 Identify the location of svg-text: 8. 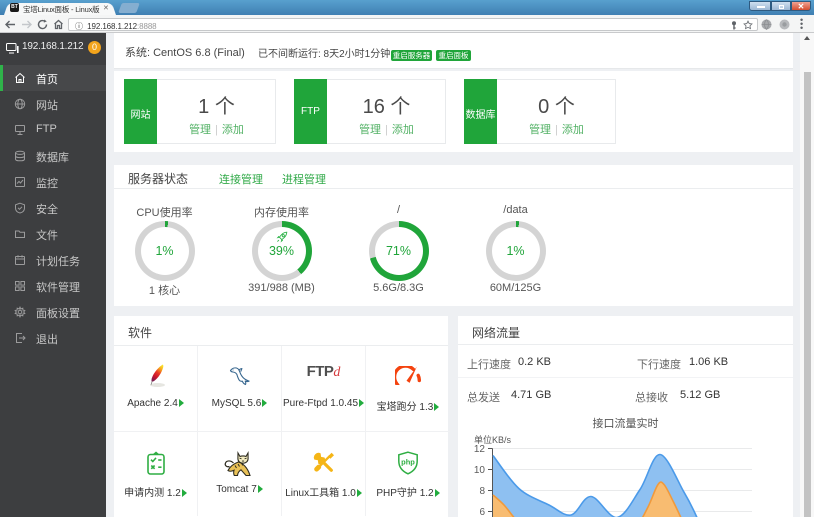
(482, 491).